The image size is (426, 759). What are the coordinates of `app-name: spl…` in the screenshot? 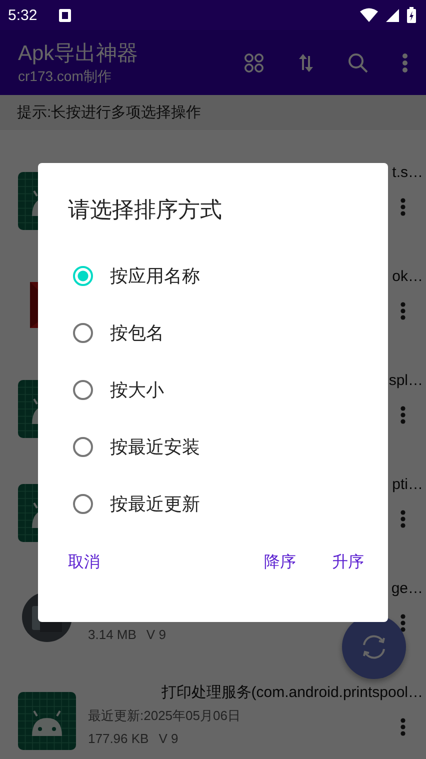 It's located at (405, 381).